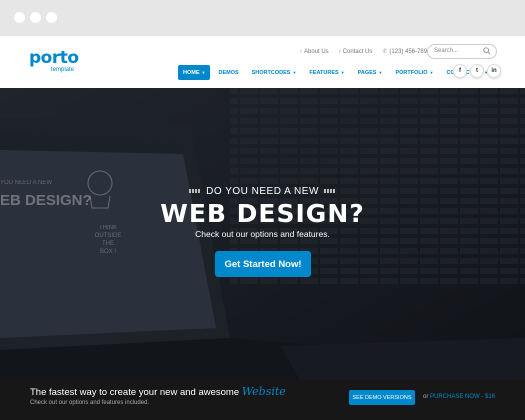  I want to click on purchase-link: or PURCHASE NOW - $16, so click(459, 397).